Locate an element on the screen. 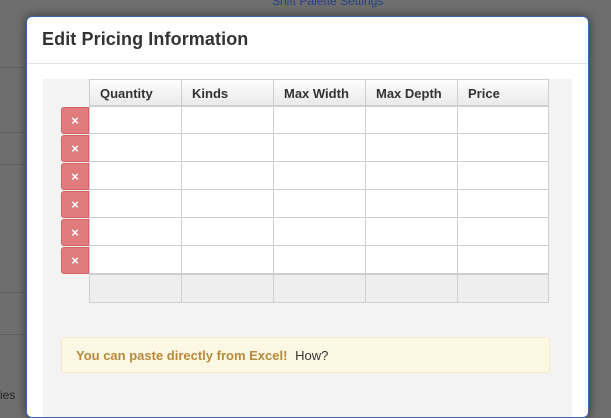 This screenshot has width=611, height=418. column-header-kinds: Kinds is located at coordinates (227, 92).